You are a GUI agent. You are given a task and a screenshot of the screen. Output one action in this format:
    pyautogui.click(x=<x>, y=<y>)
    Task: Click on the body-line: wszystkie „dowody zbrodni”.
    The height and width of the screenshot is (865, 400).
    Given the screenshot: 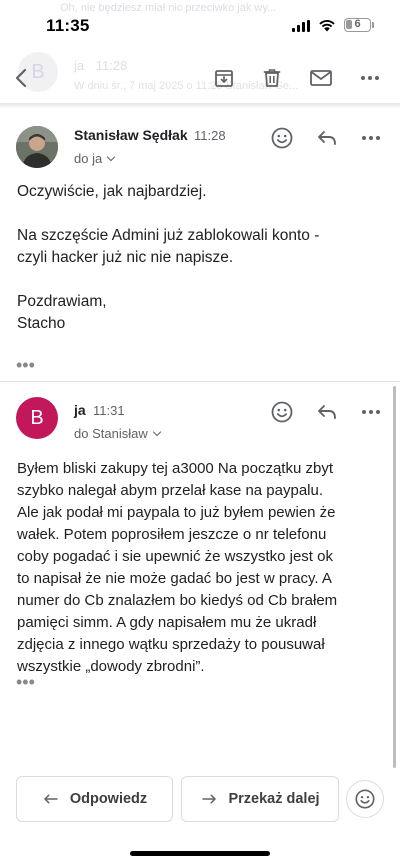 What is the action you would take?
    pyautogui.click(x=111, y=666)
    